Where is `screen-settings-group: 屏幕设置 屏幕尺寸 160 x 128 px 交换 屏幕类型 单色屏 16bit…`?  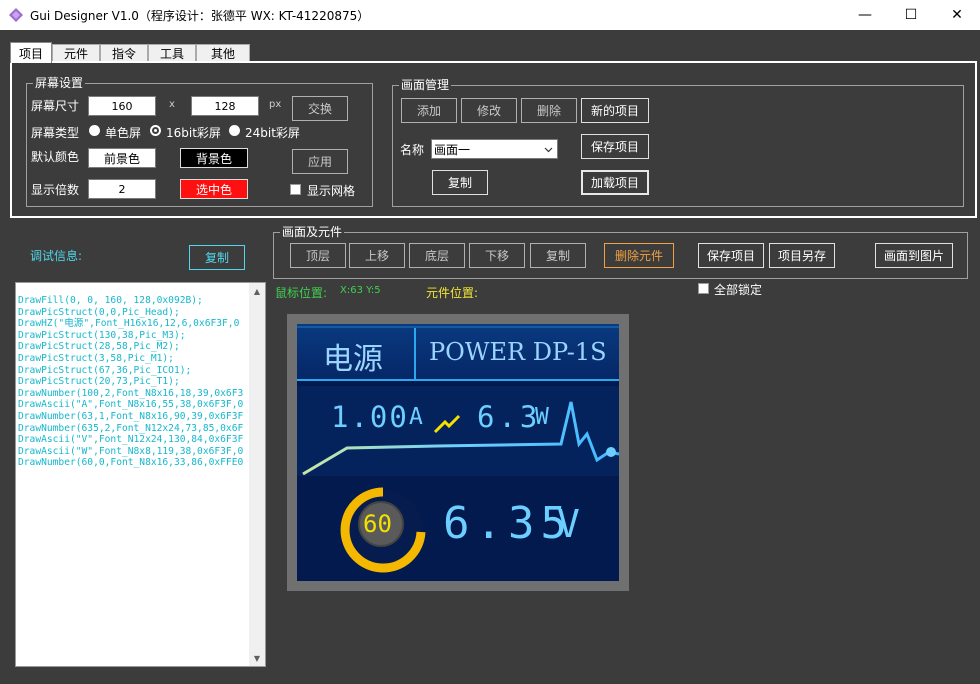
screen-settings-group: 屏幕设置 屏幕尺寸 160 x 128 px 交换 屏幕类型 单色屏 16bit… is located at coordinates (199, 141).